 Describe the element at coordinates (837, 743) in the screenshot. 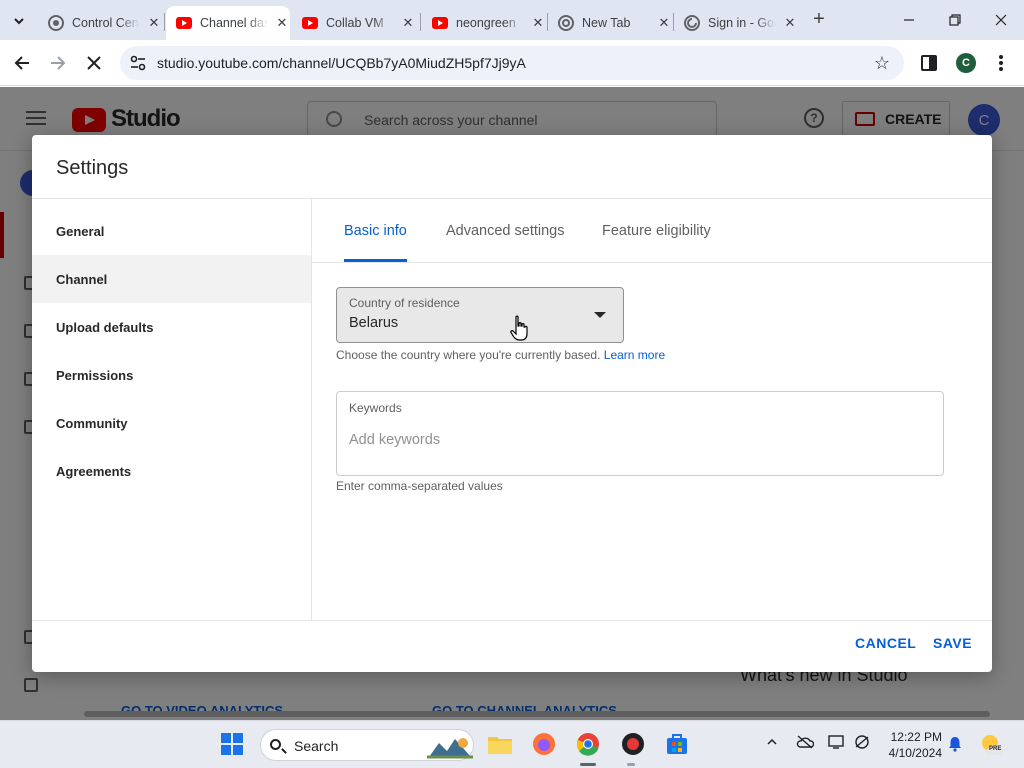

I see `display-icon` at that location.